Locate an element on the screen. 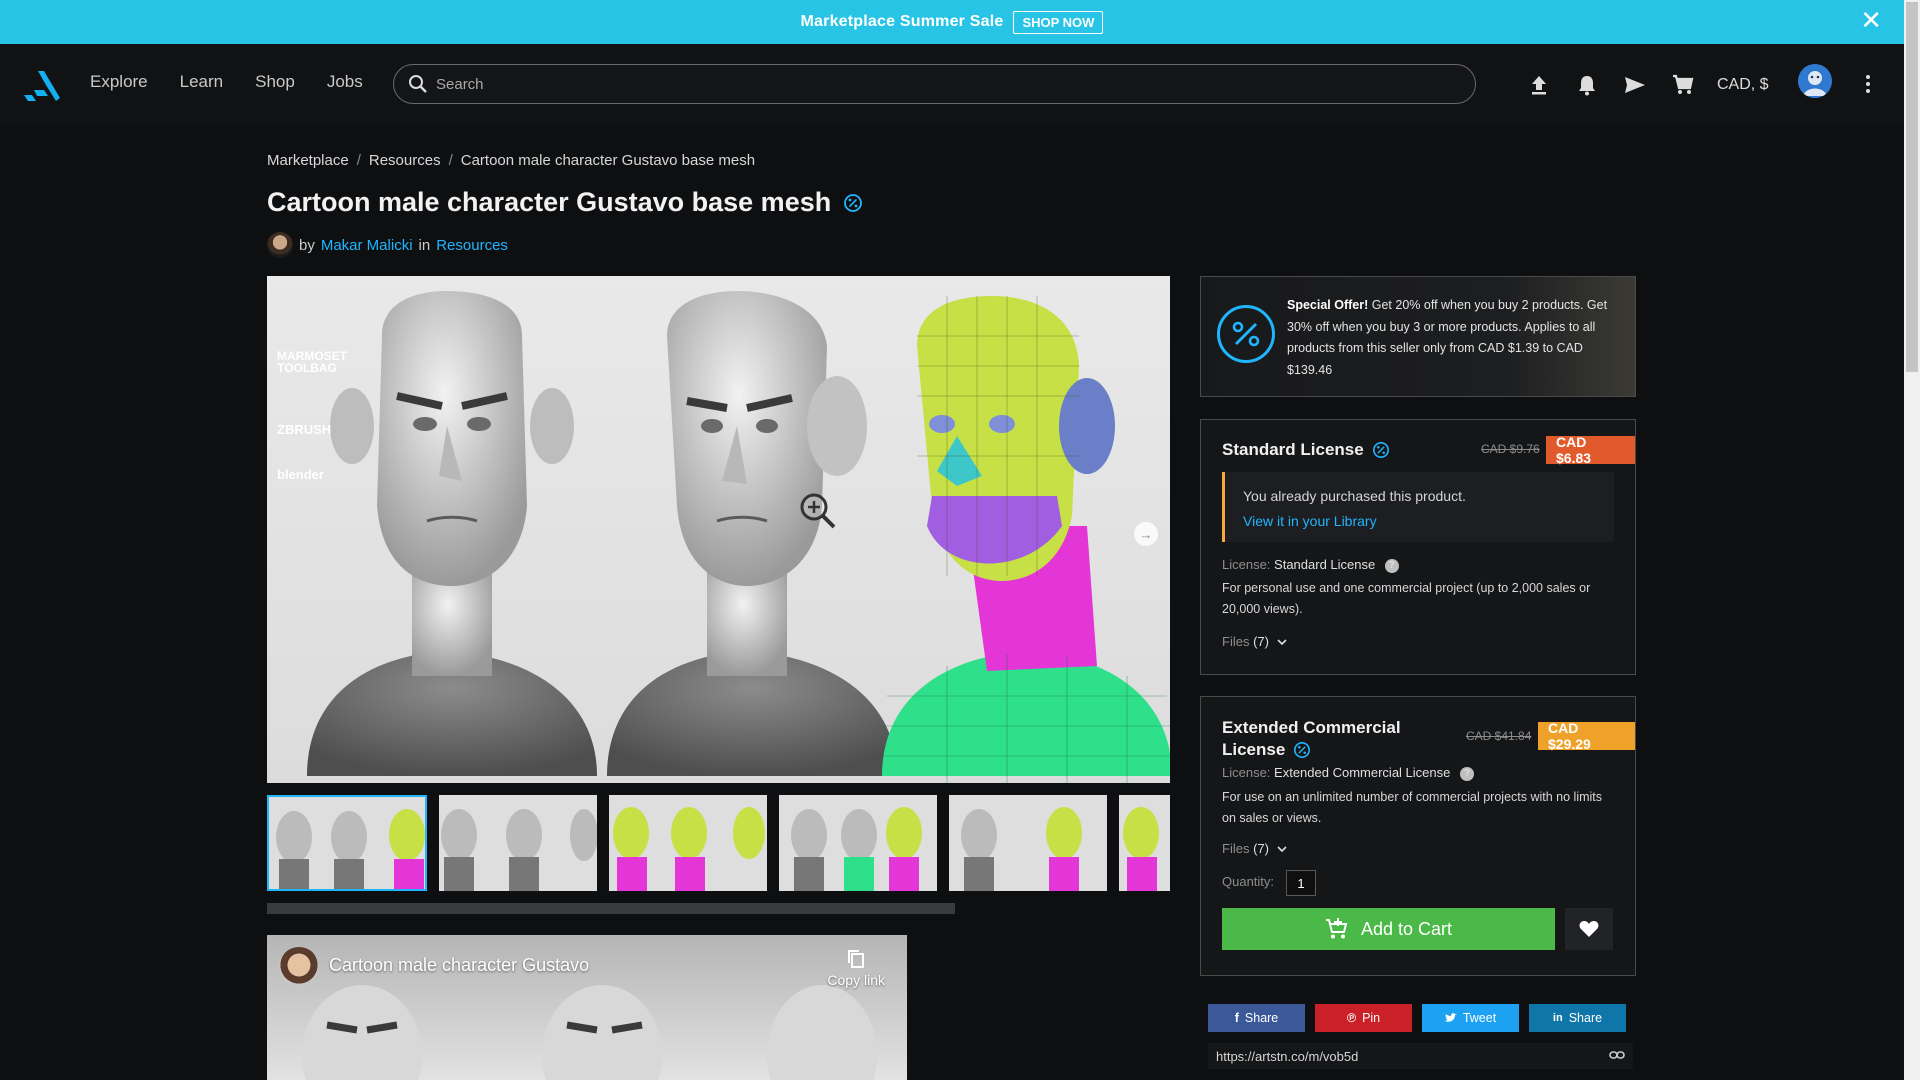 This screenshot has width=1920, height=1080. pinterest-pin-label: Pin is located at coordinates (1371, 1018).